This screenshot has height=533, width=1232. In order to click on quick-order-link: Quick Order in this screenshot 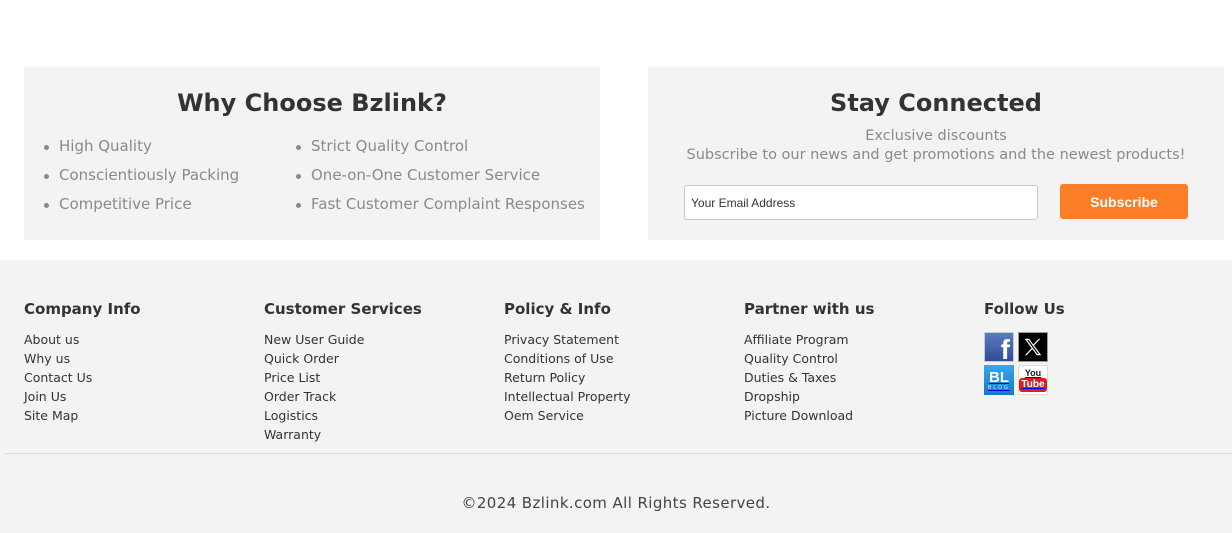, I will do `click(301, 358)`.